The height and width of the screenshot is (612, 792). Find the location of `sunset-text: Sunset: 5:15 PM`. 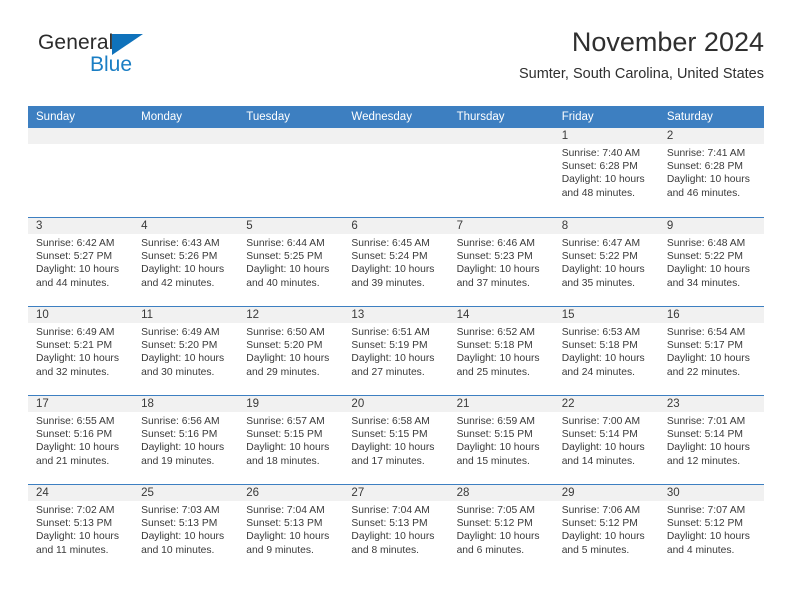

sunset-text: Sunset: 5:15 PM is located at coordinates (389, 435).